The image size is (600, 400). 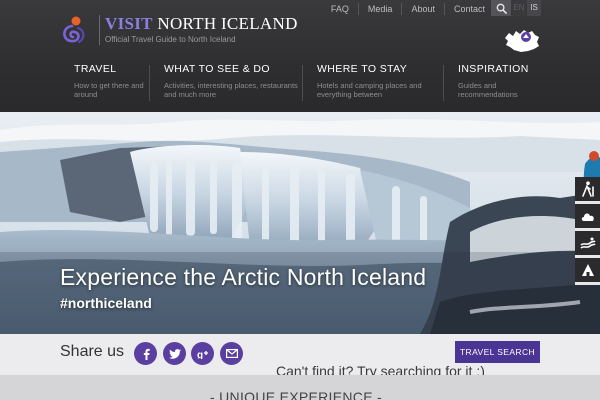 What do you see at coordinates (243, 277) in the screenshot?
I see `hero-title: Experience the Arctic North Iceland` at bounding box center [243, 277].